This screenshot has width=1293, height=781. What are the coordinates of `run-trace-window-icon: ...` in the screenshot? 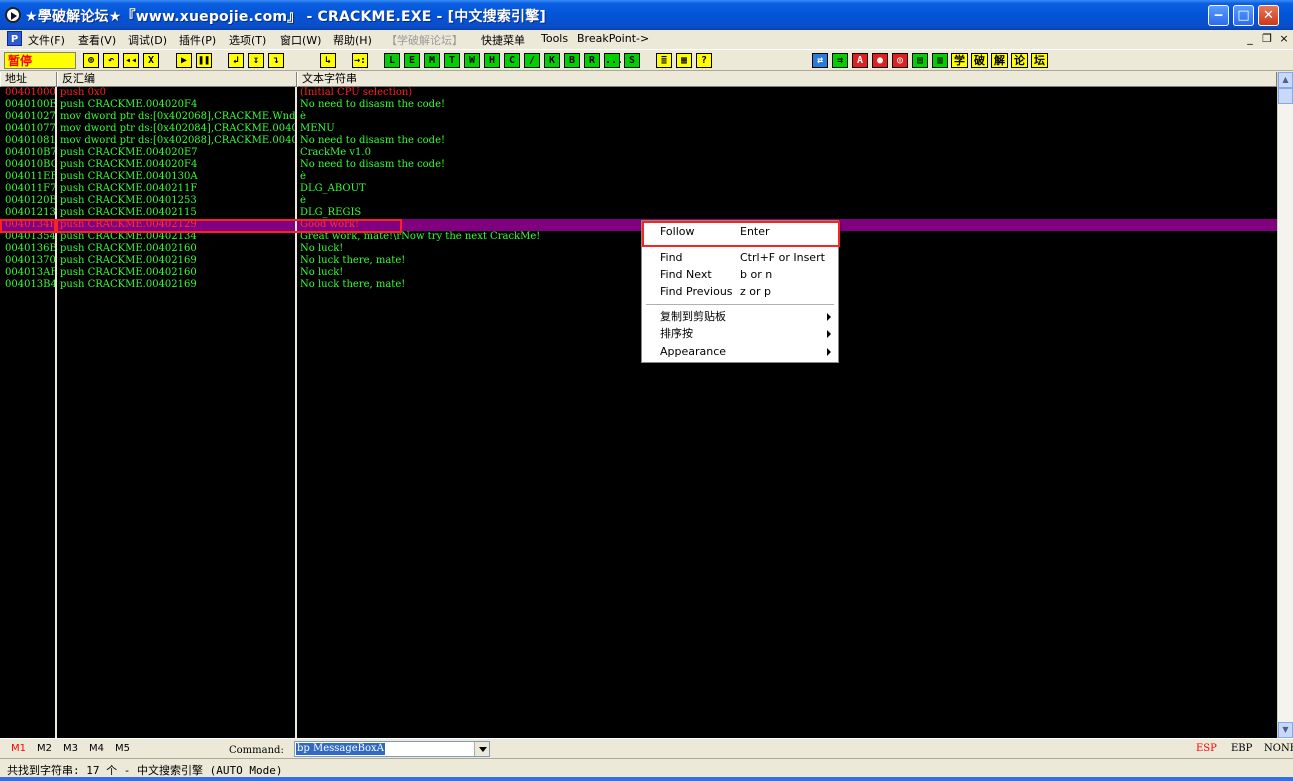 It's located at (613, 60).